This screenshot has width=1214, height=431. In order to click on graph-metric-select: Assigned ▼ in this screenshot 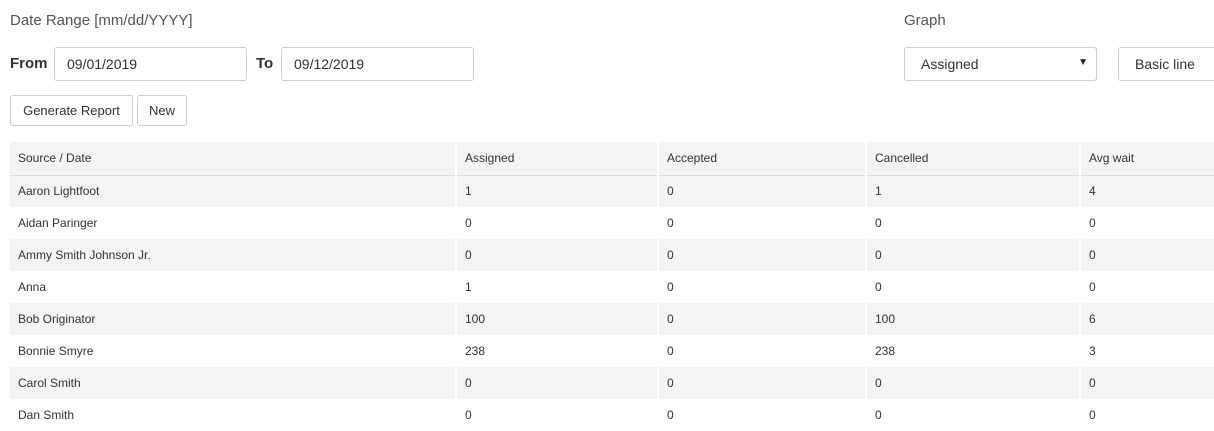, I will do `click(1000, 64)`.